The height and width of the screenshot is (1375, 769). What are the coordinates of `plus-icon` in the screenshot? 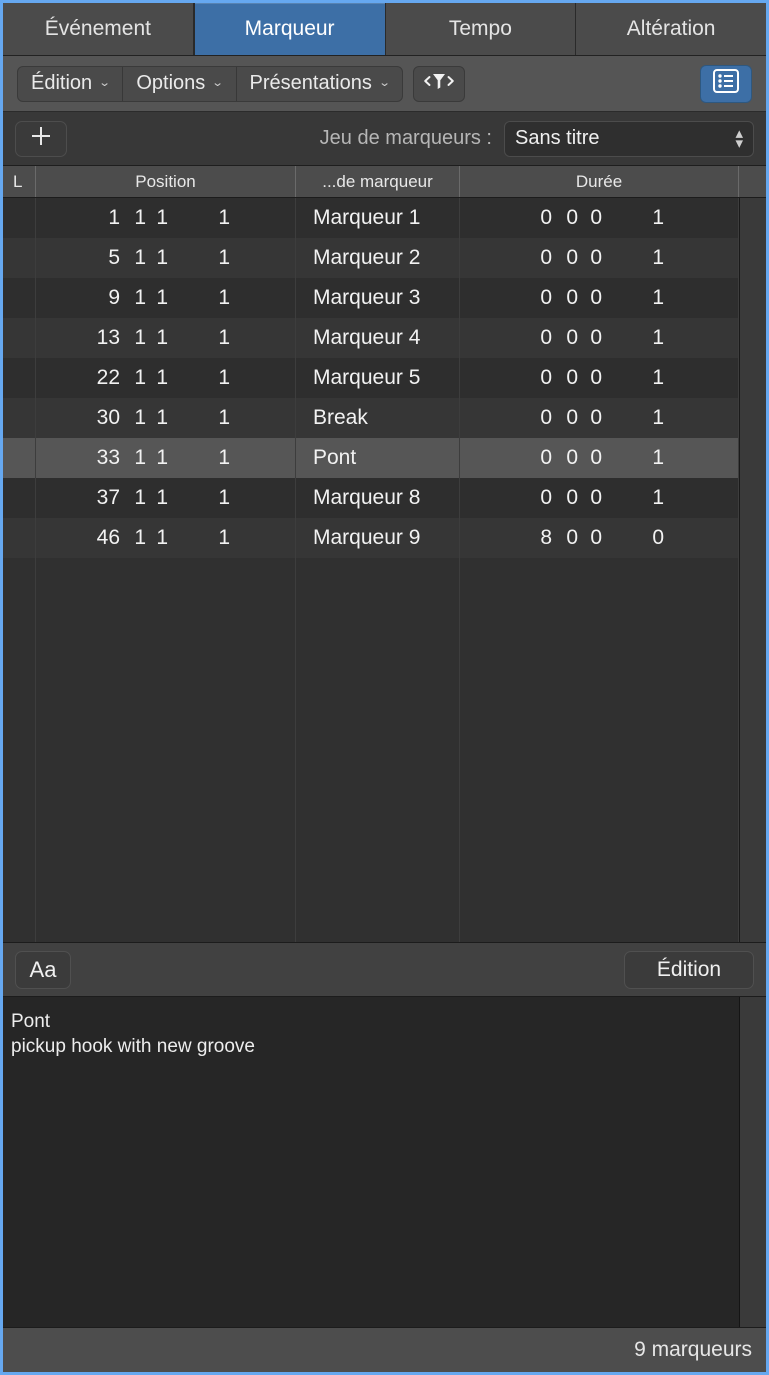 It's located at (41, 138).